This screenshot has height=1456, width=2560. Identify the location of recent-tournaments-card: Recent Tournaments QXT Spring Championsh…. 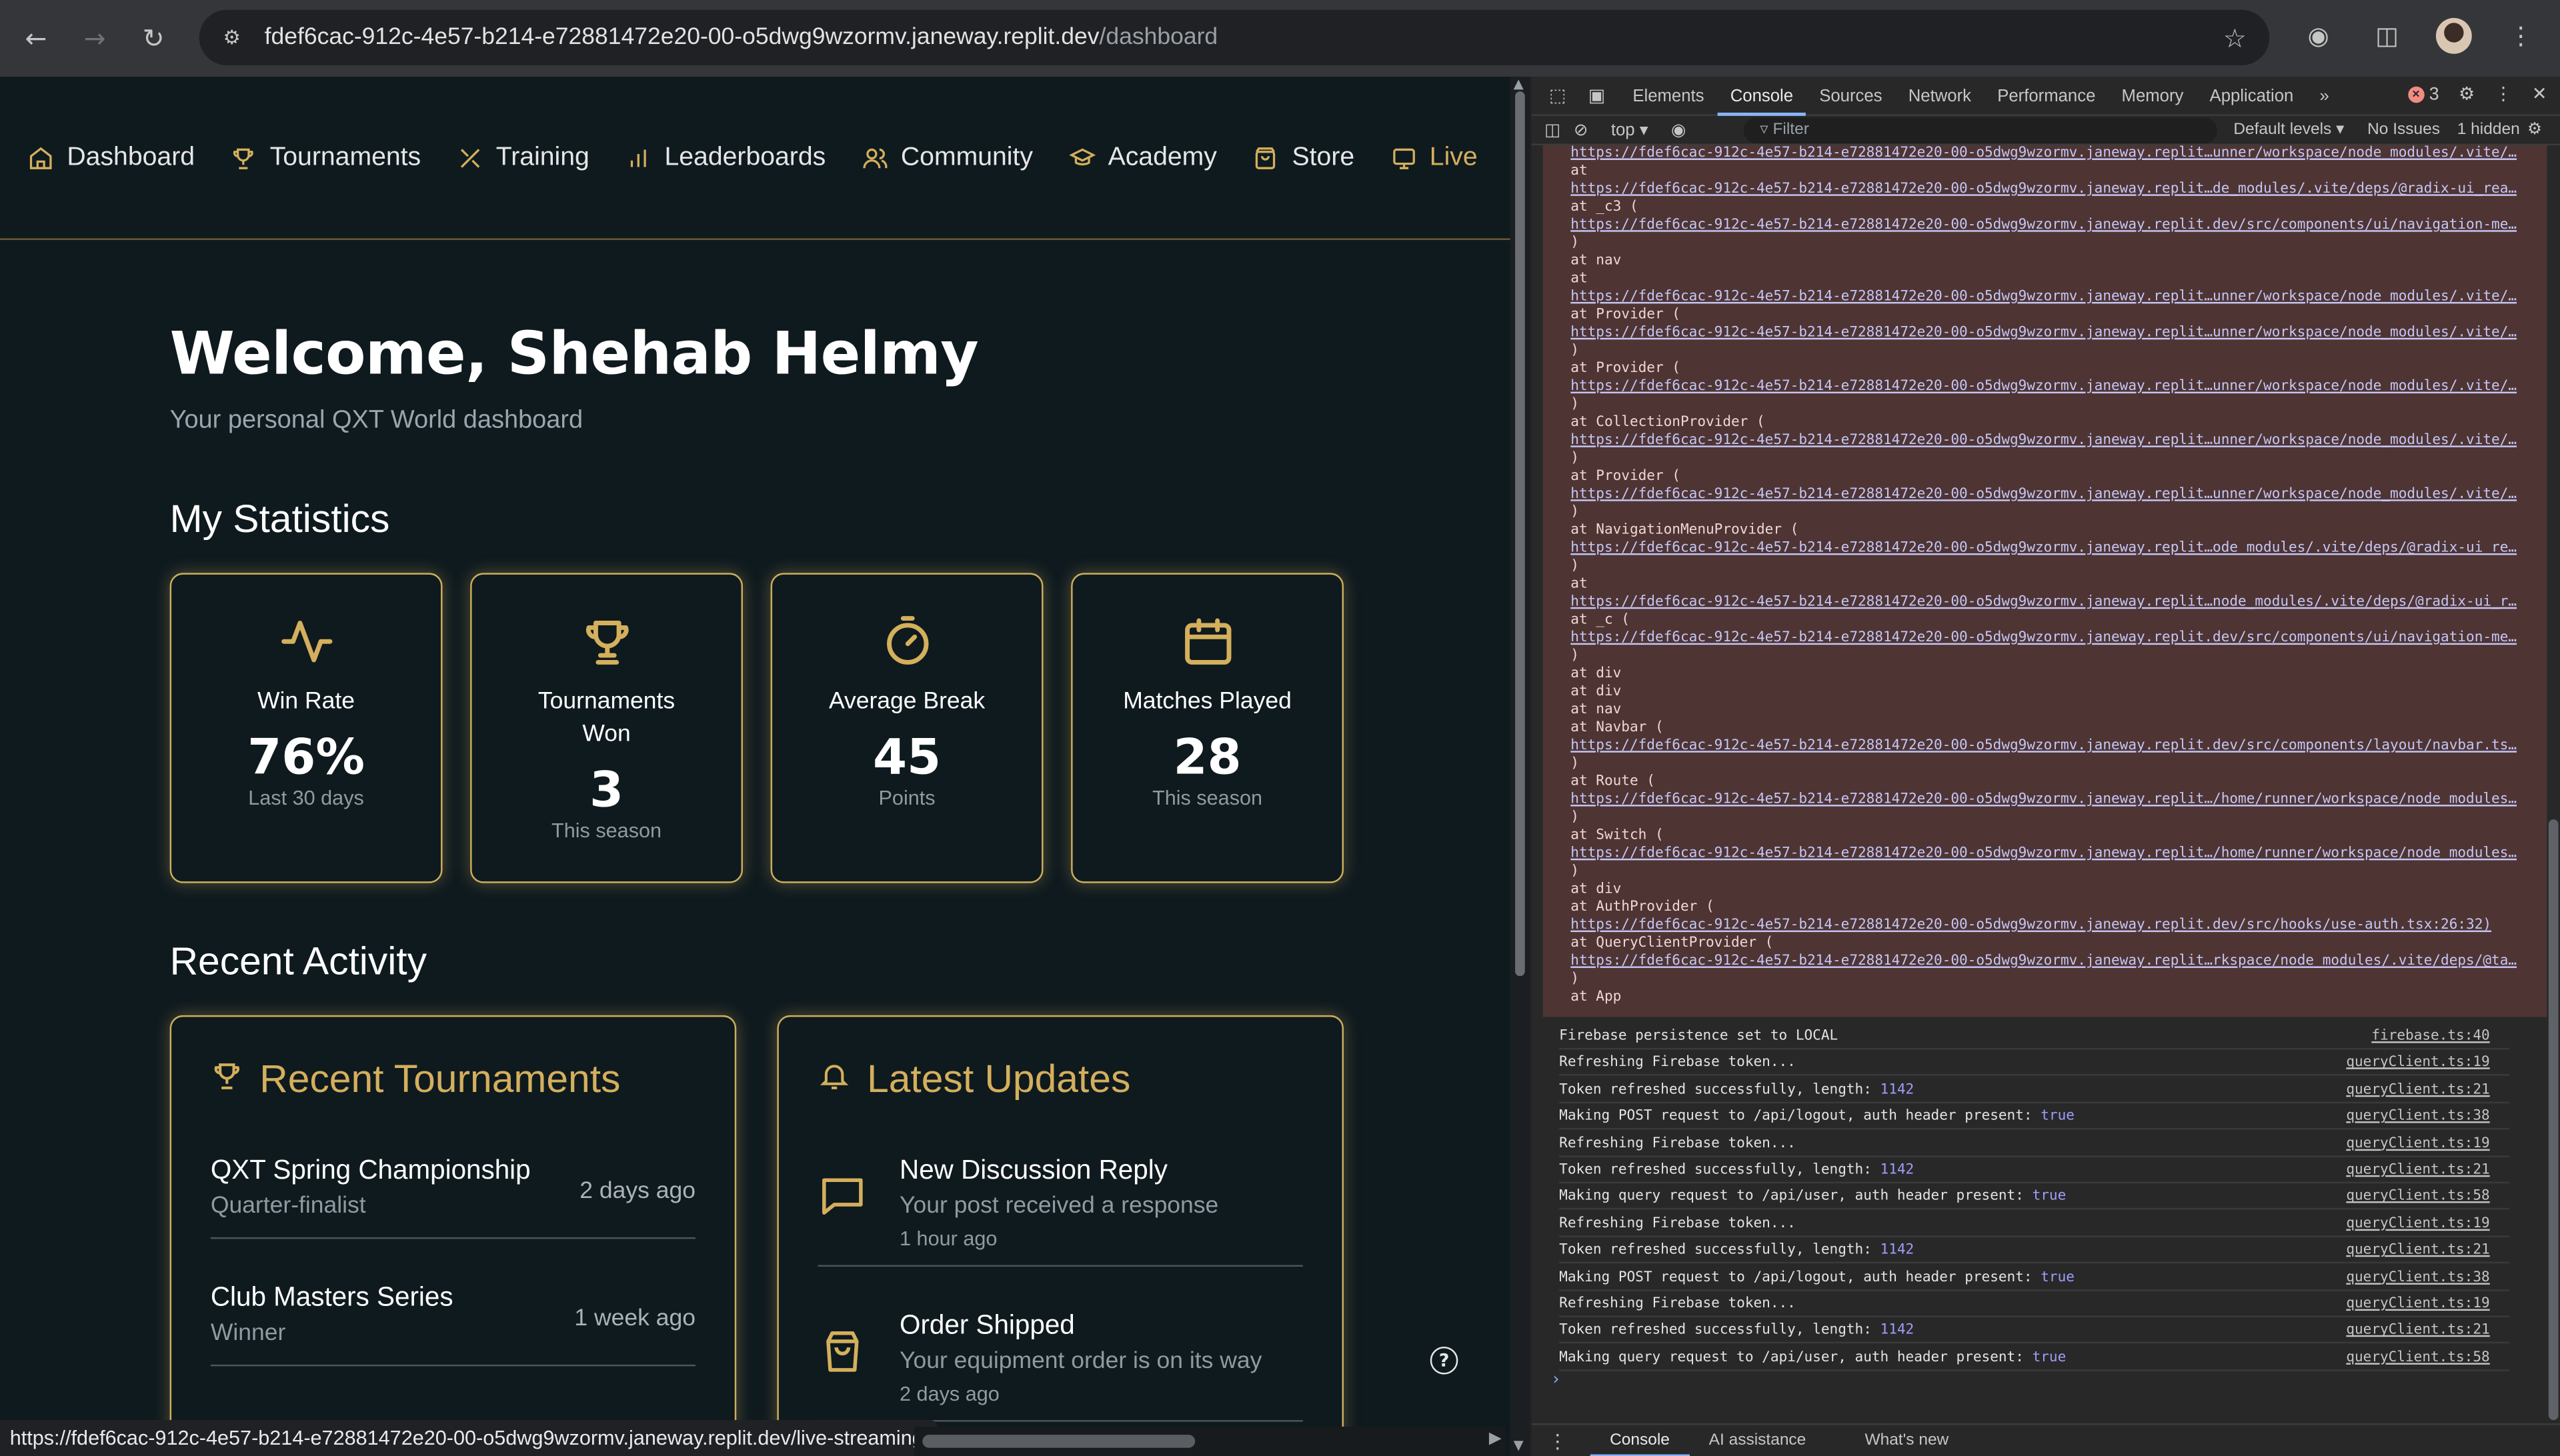
(453, 1235).